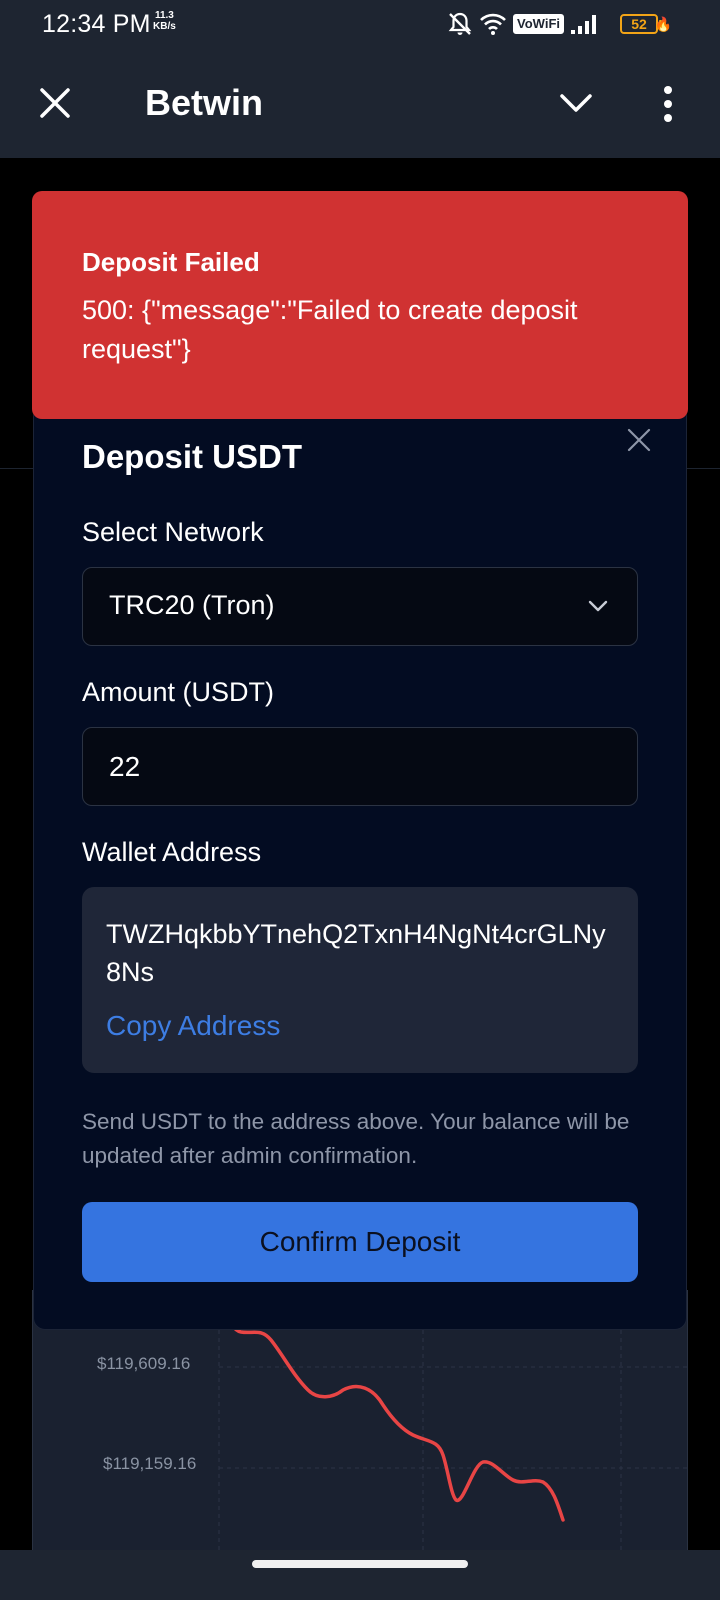  What do you see at coordinates (192, 605) in the screenshot?
I see `network-select-value: TRC20 (Tron)` at bounding box center [192, 605].